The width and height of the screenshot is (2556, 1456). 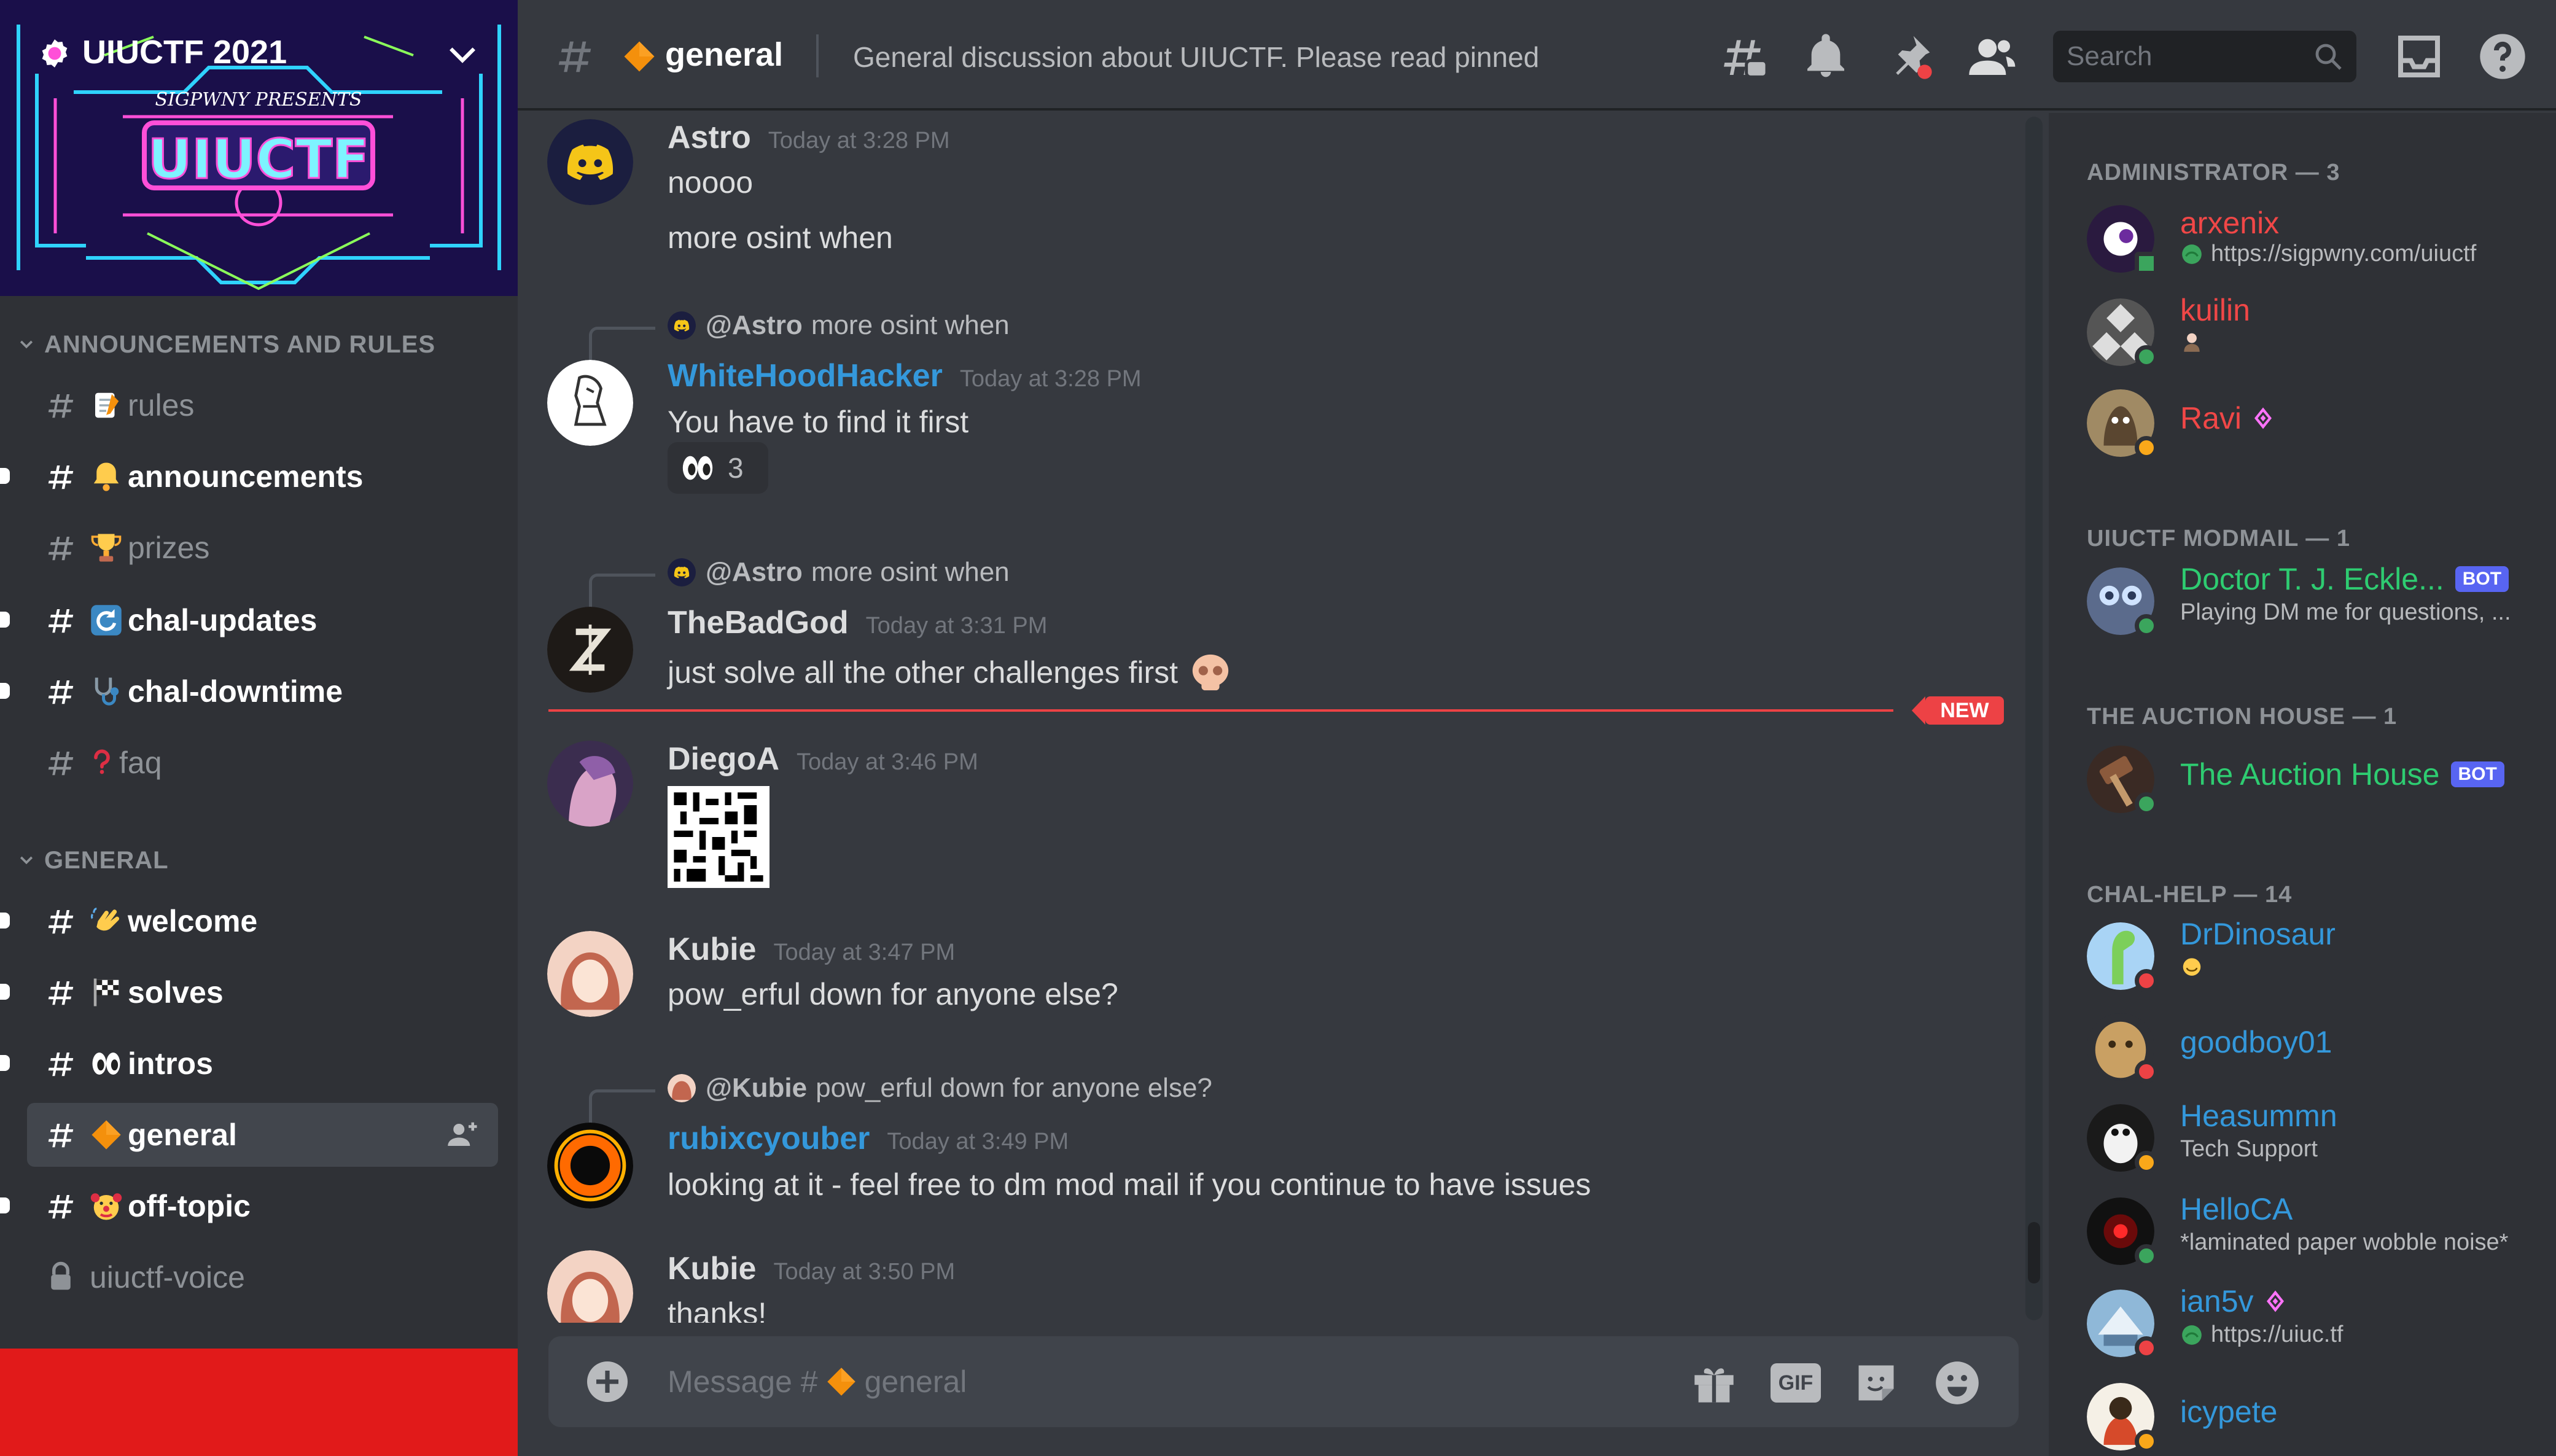 What do you see at coordinates (462, 55) in the screenshot?
I see `chevron-down-icon` at bounding box center [462, 55].